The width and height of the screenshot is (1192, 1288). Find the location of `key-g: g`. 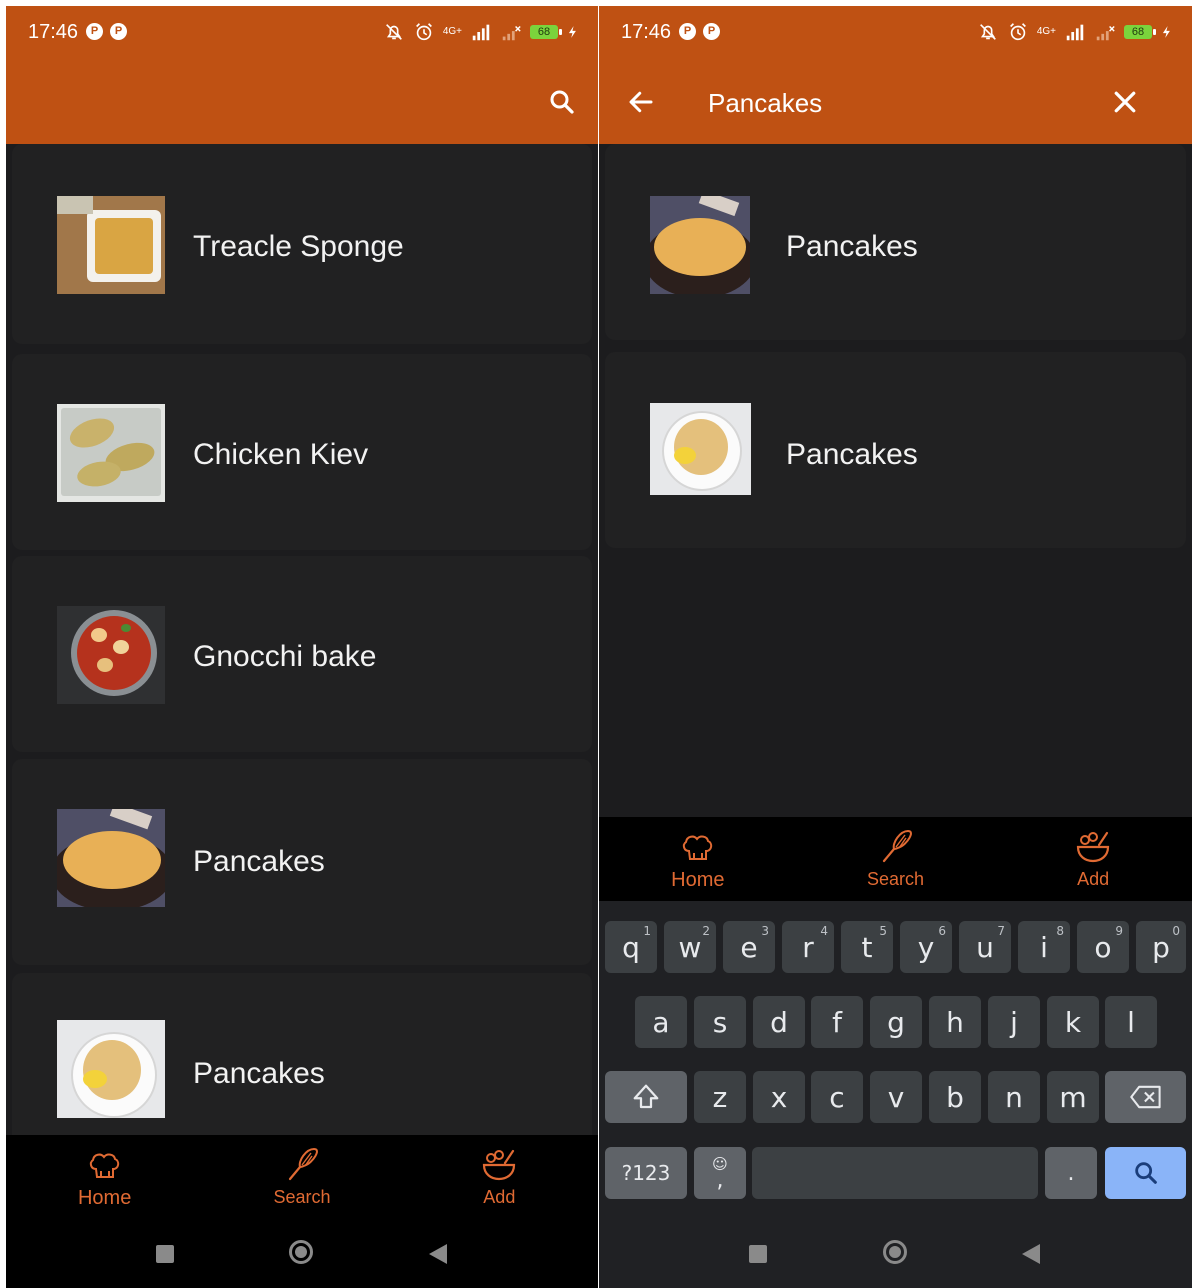

key-g: g is located at coordinates (896, 1022).